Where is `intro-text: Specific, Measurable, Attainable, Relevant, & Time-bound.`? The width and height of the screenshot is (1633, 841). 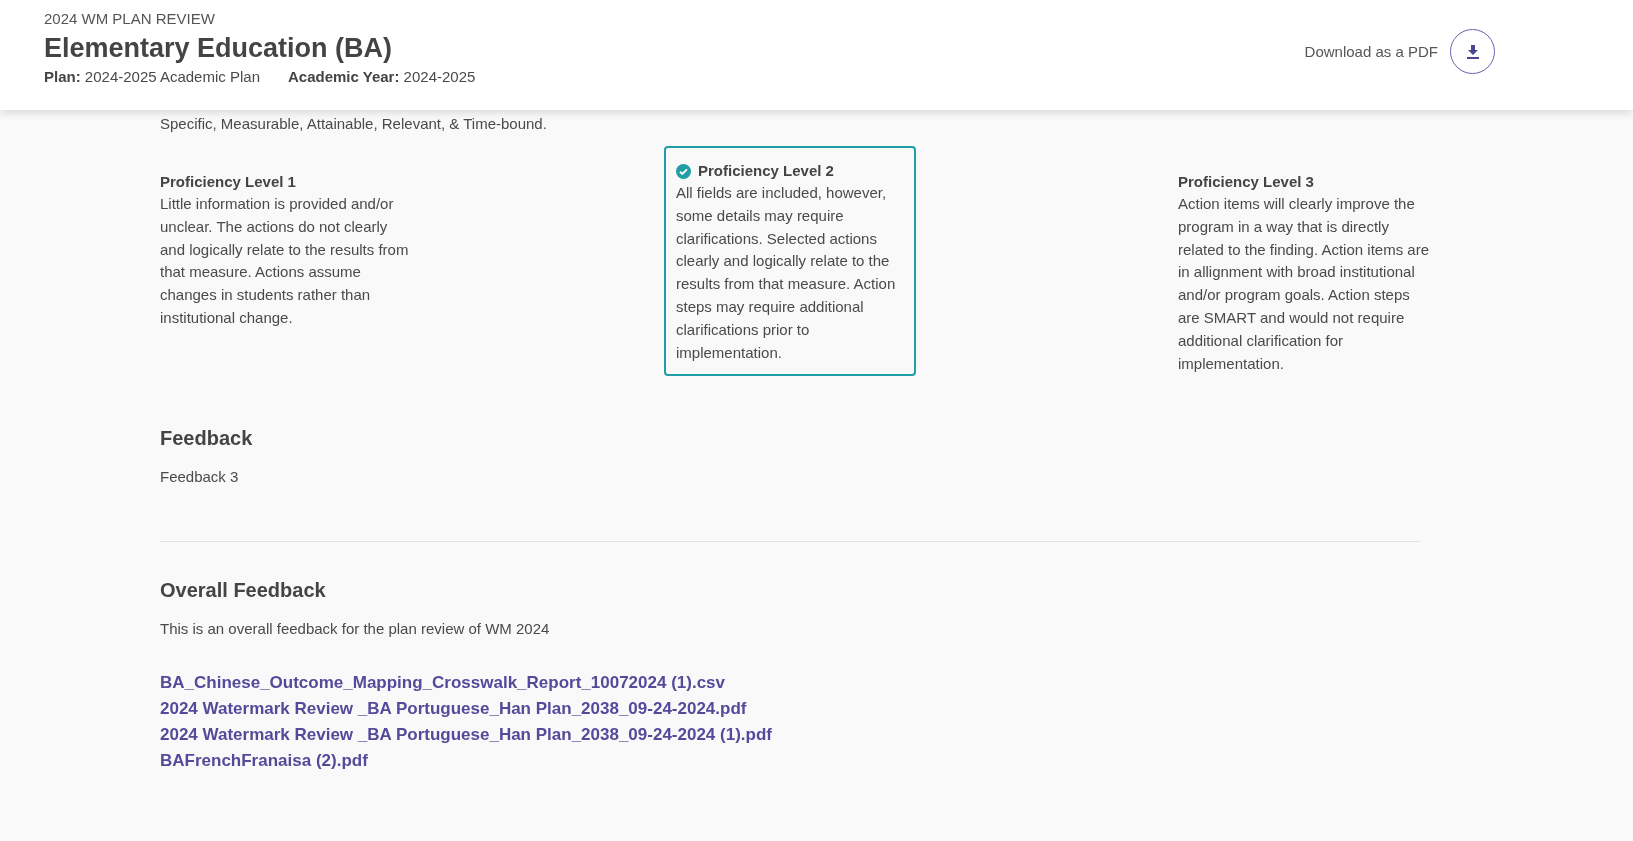
intro-text: Specific, Measurable, Attainable, Relevant, & Time-bound. is located at coordinates (354, 124).